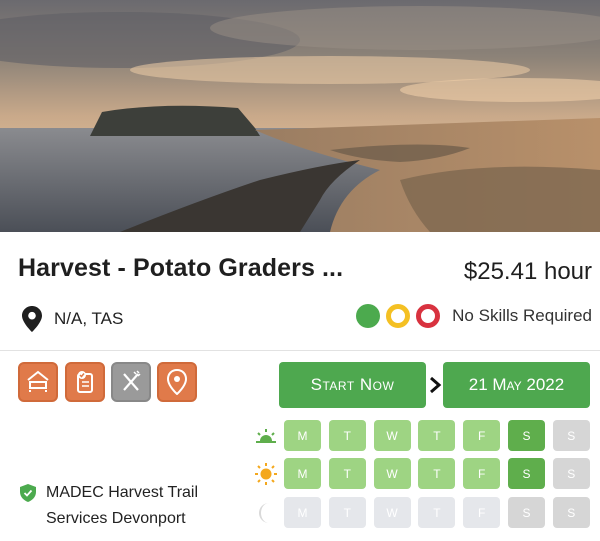 The width and height of the screenshot is (600, 541). I want to click on job-price: $25.41 hour, so click(527, 271).